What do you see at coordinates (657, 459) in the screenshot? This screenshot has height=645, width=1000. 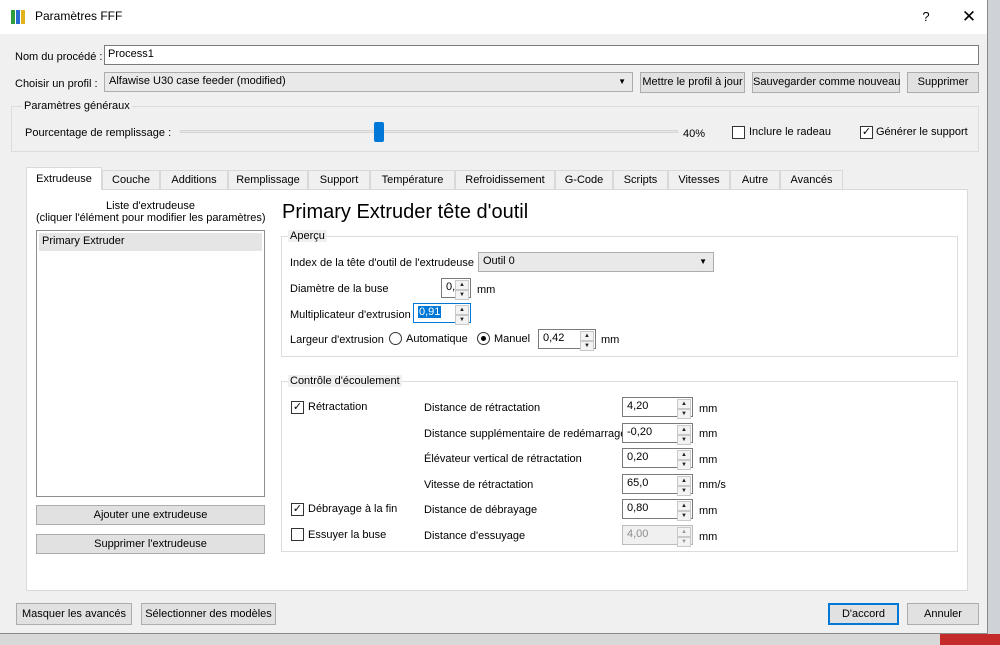 I see `z-lift-spinbox: 0,20 ▲ ▼` at bounding box center [657, 459].